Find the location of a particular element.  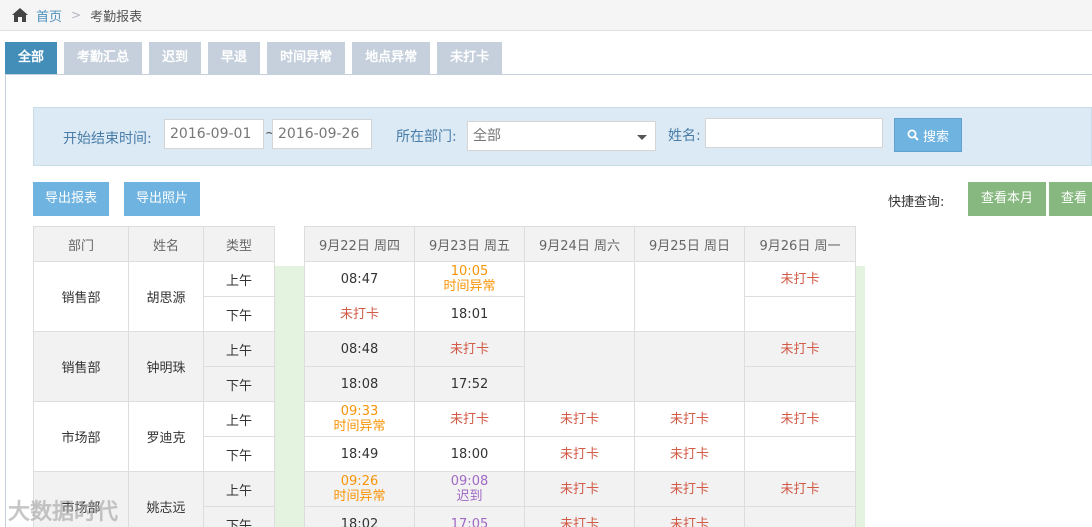

home-icon is located at coordinates (20, 15).